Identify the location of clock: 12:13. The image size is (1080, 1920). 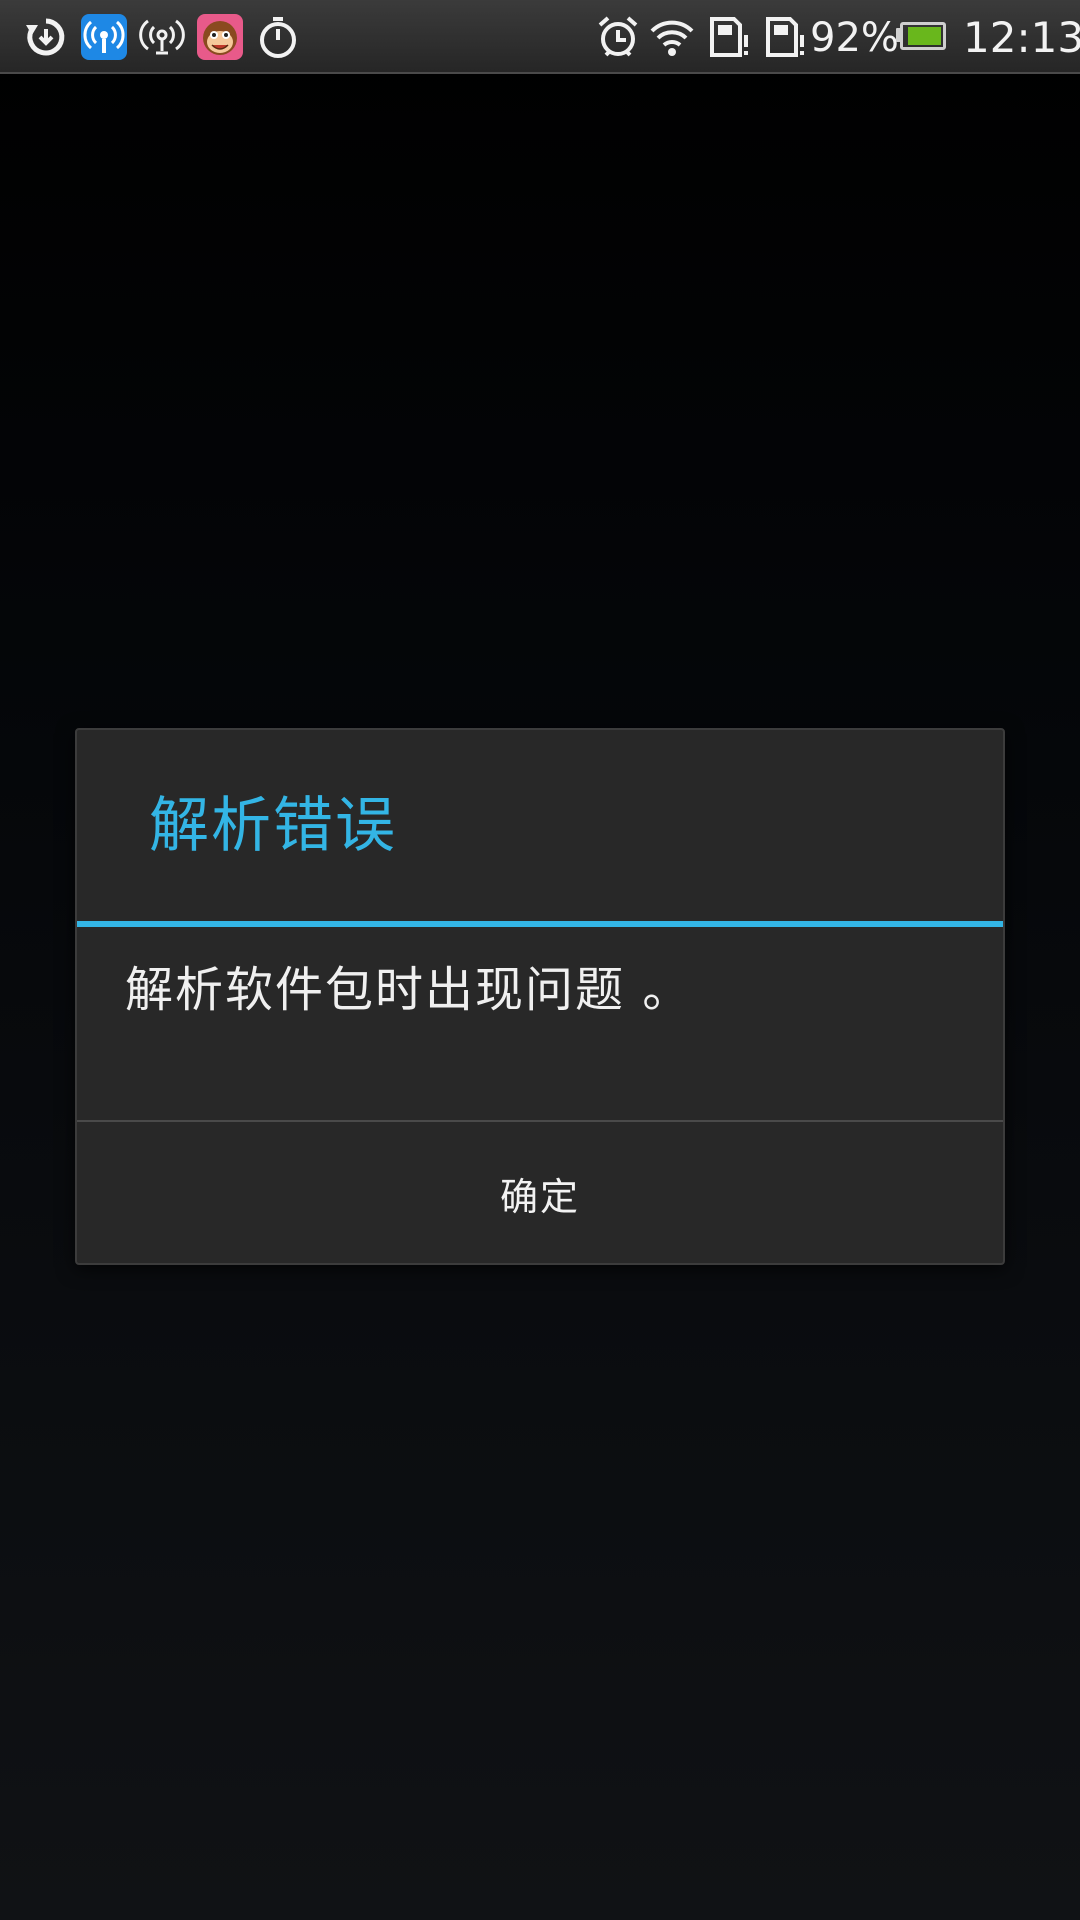
(1021, 37).